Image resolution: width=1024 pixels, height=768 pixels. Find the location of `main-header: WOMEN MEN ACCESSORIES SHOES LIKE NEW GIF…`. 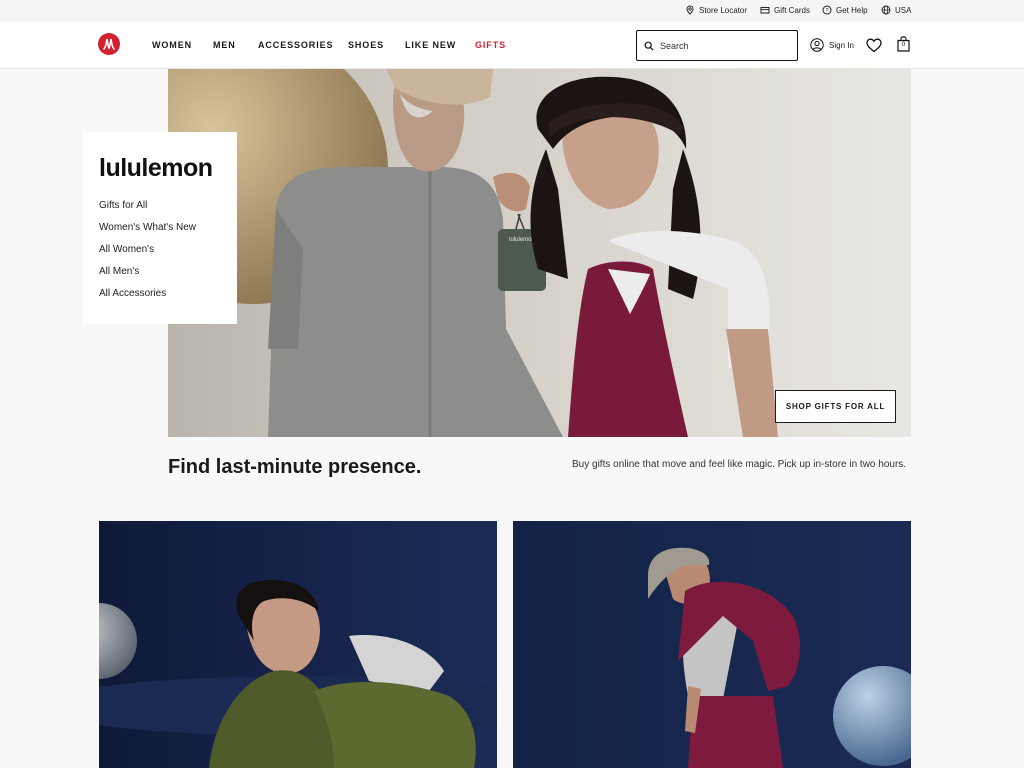

main-header: WOMEN MEN ACCESSORIES SHOES LIKE NEW GIF… is located at coordinates (512, 45).